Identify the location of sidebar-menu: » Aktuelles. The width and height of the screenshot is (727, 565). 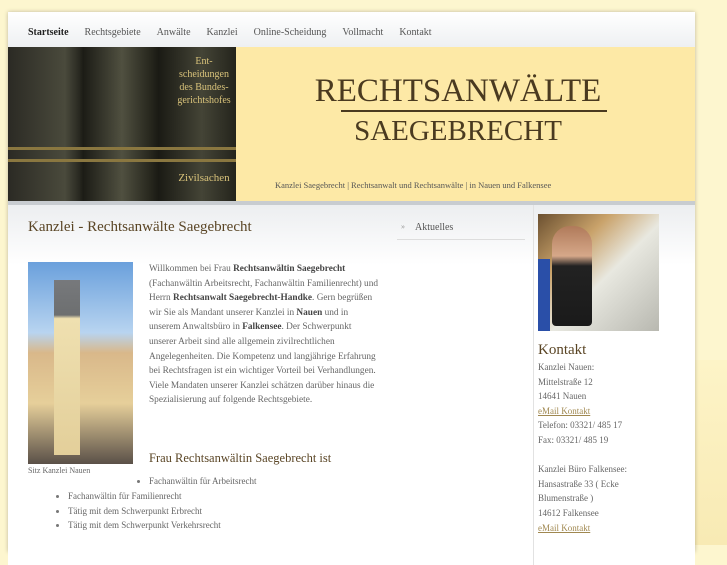
(461, 229).